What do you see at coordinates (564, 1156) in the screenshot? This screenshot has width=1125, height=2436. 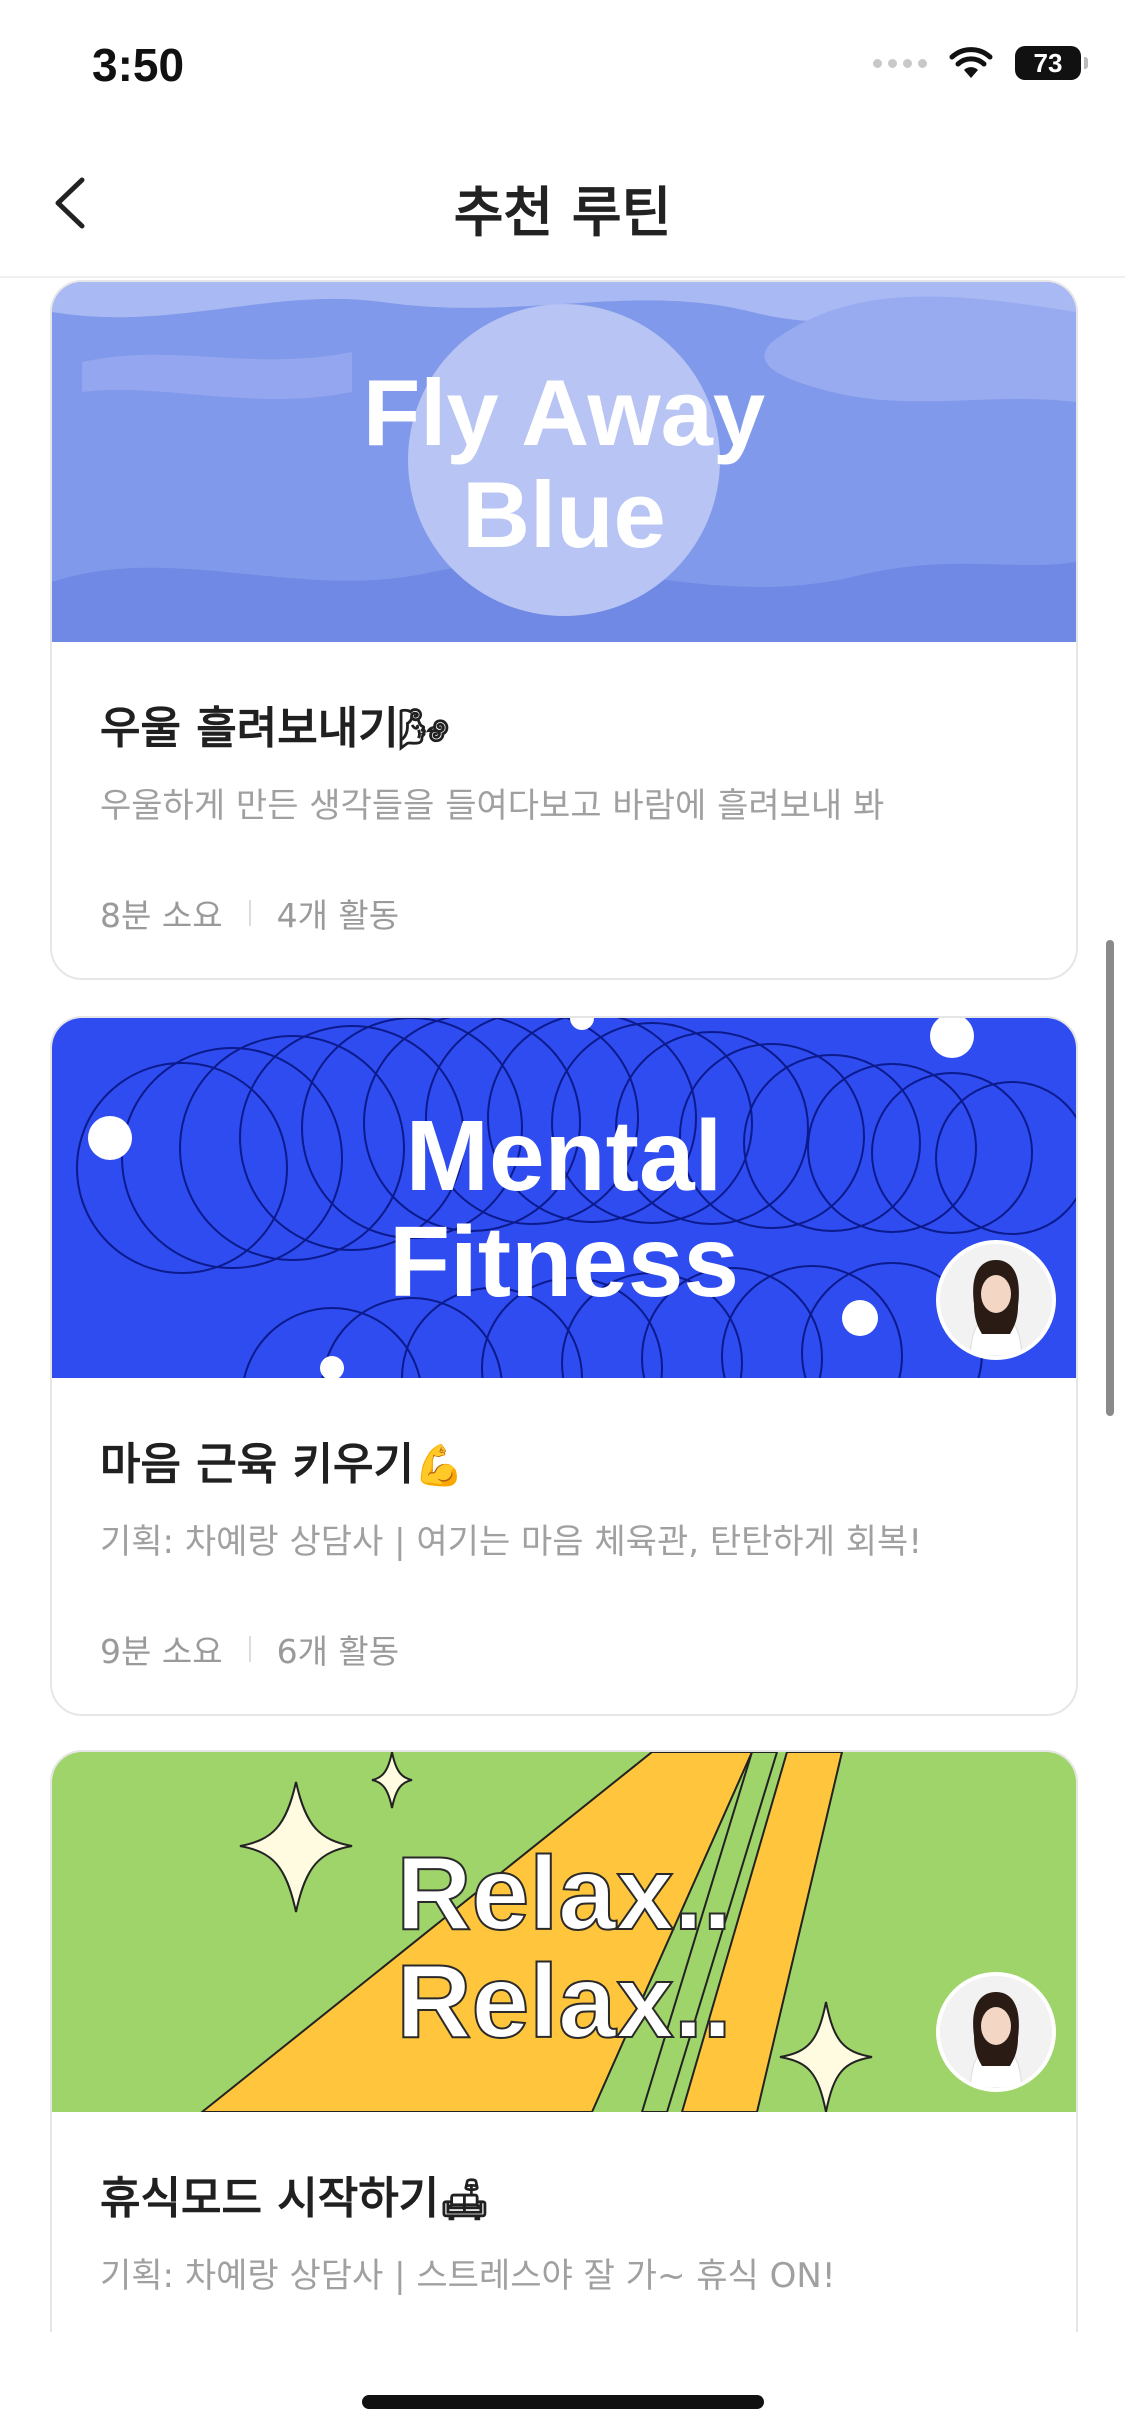 I see `banner-line-1: Mental` at bounding box center [564, 1156].